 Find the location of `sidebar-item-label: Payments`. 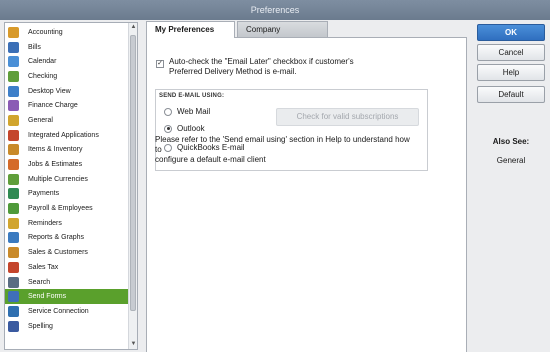

sidebar-item-label: Payments is located at coordinates (44, 194).